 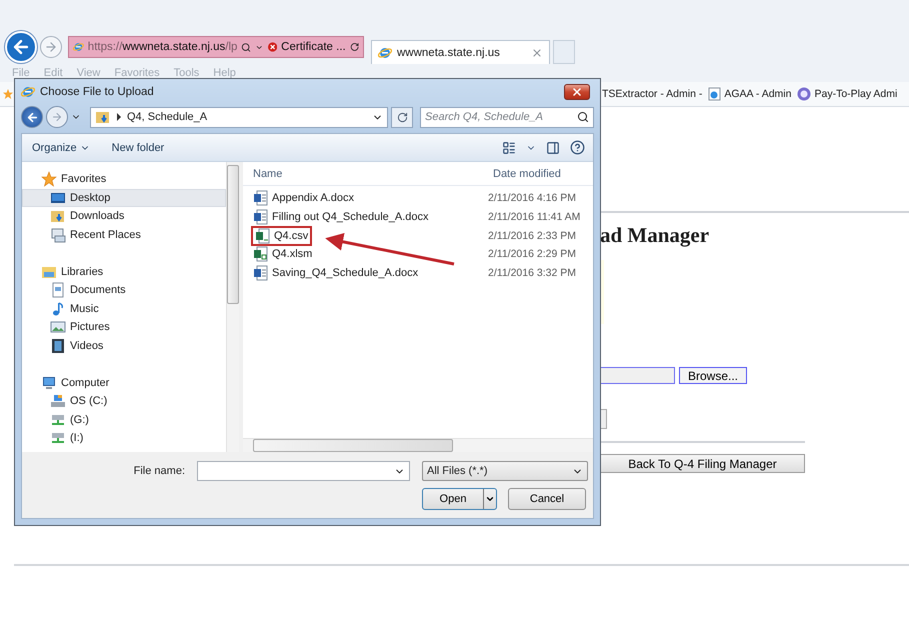 I want to click on help-icon, so click(x=577, y=147).